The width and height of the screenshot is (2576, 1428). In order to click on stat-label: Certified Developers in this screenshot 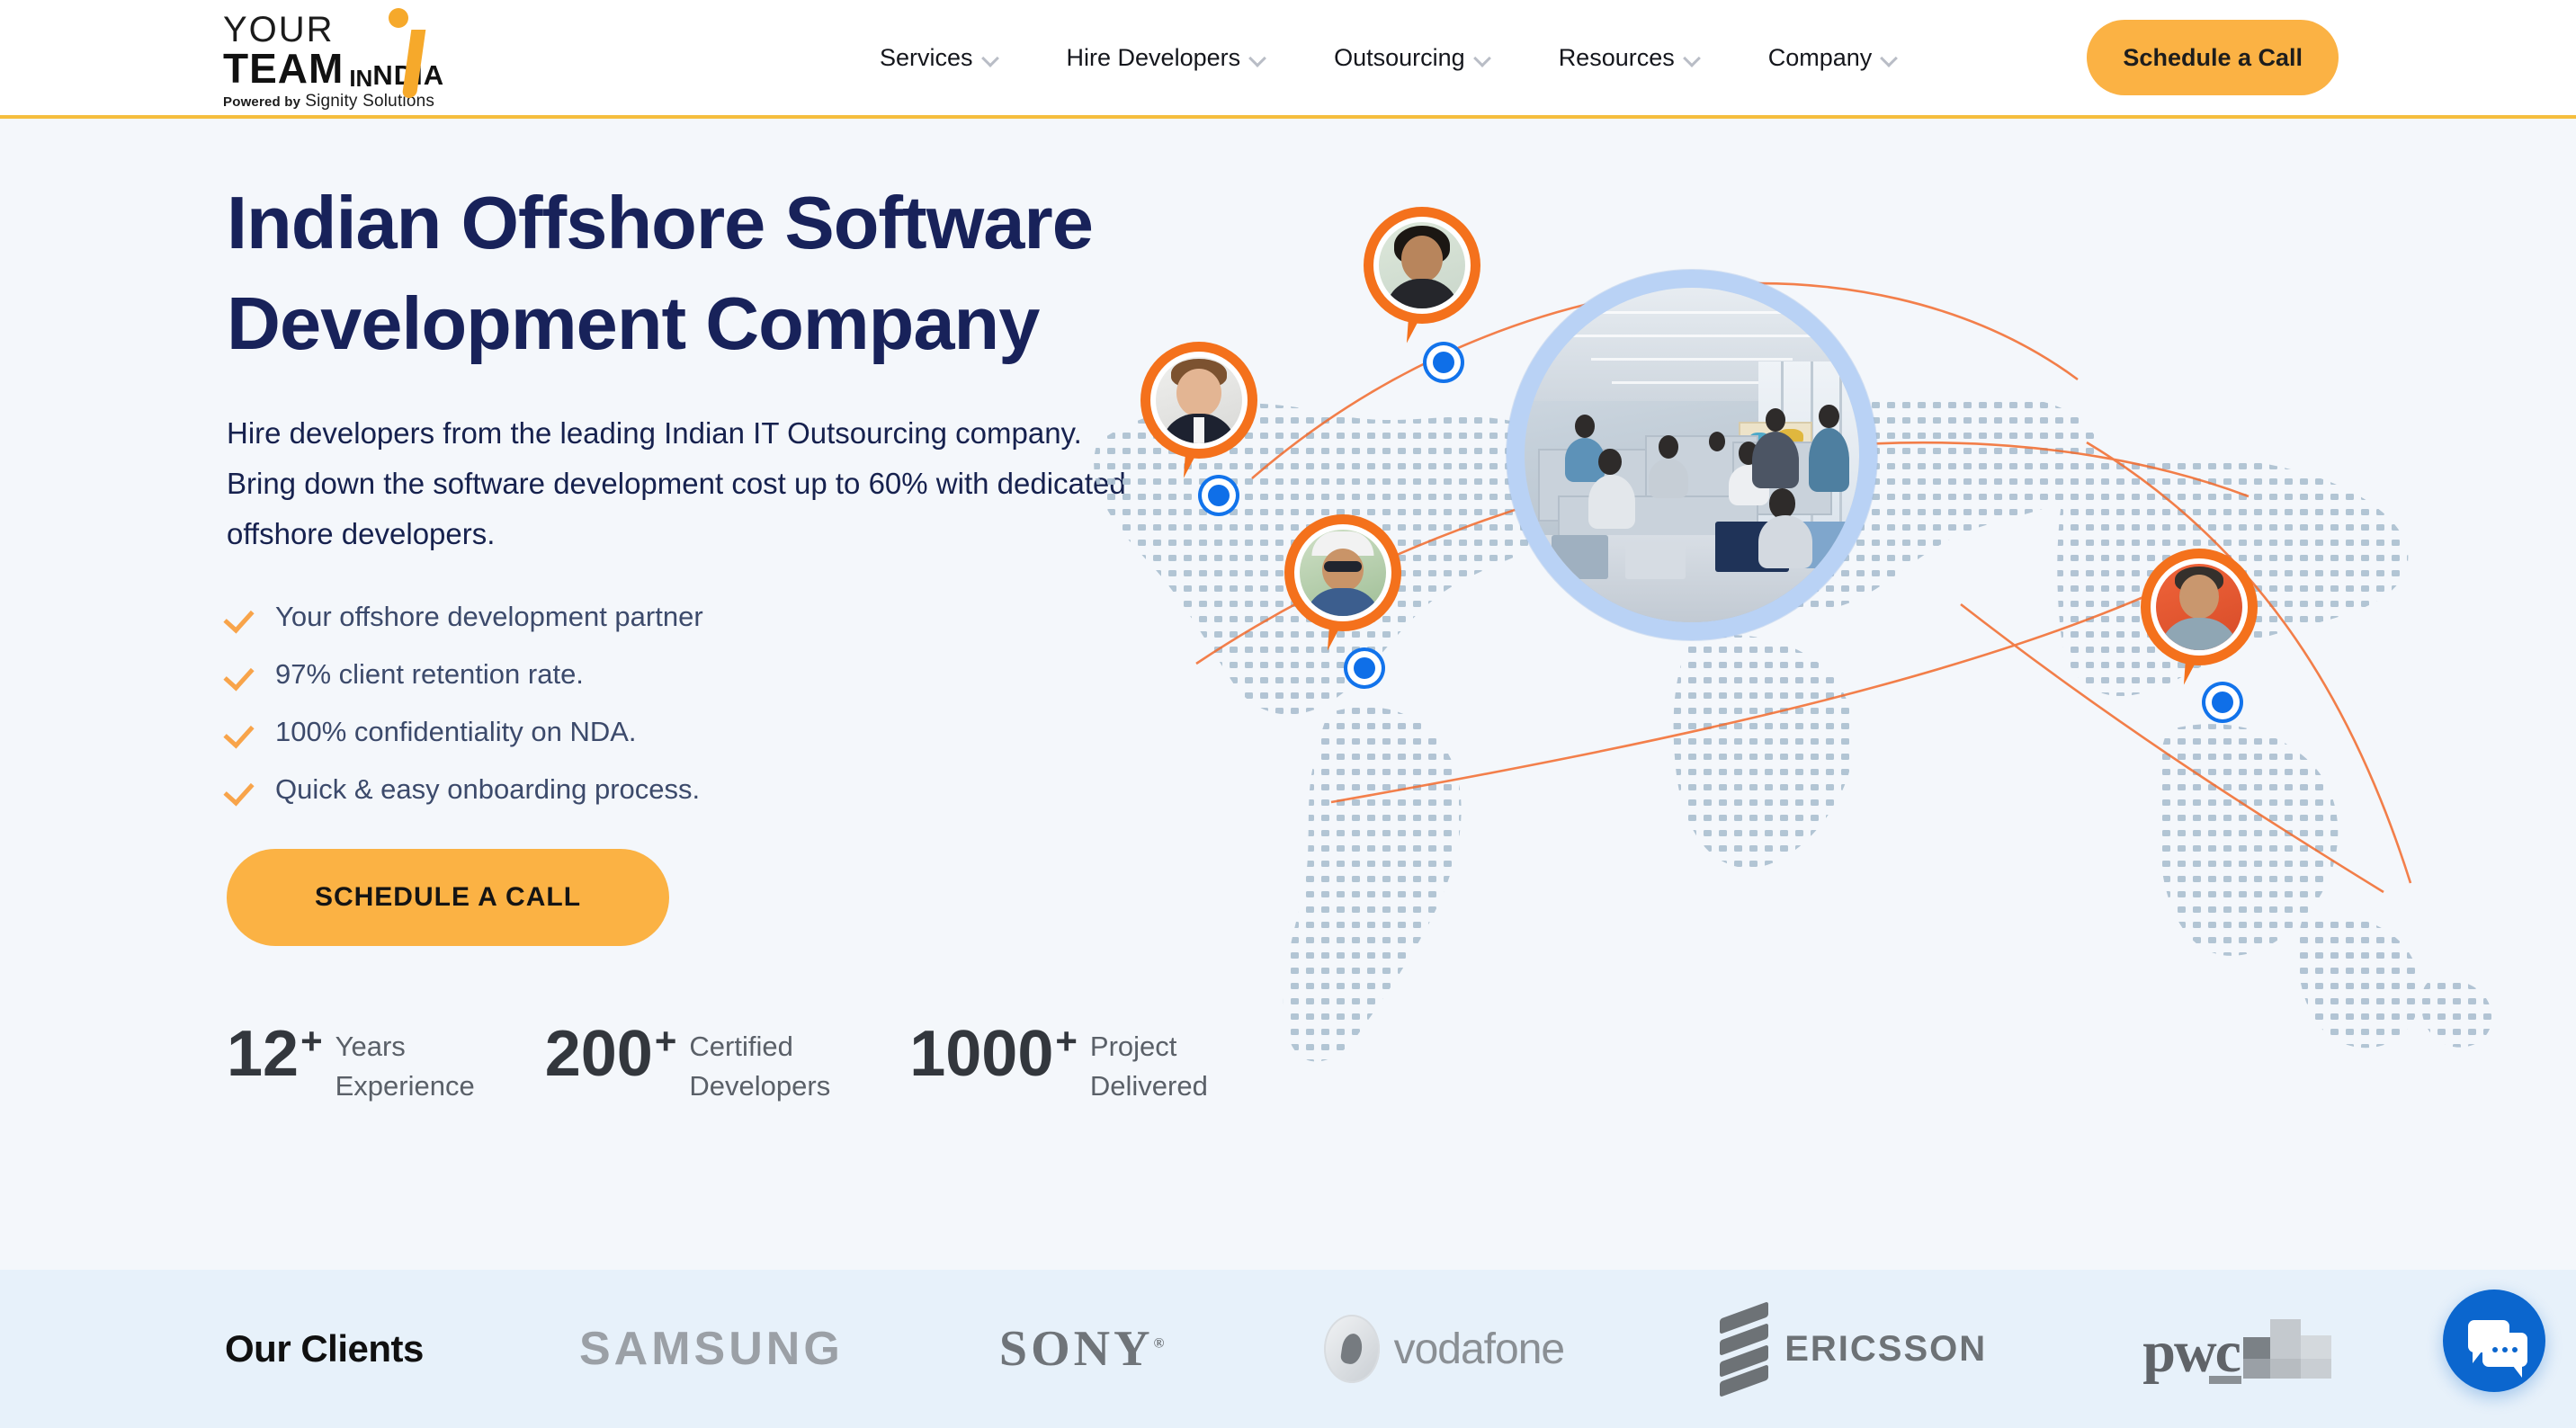, I will do `click(760, 1066)`.